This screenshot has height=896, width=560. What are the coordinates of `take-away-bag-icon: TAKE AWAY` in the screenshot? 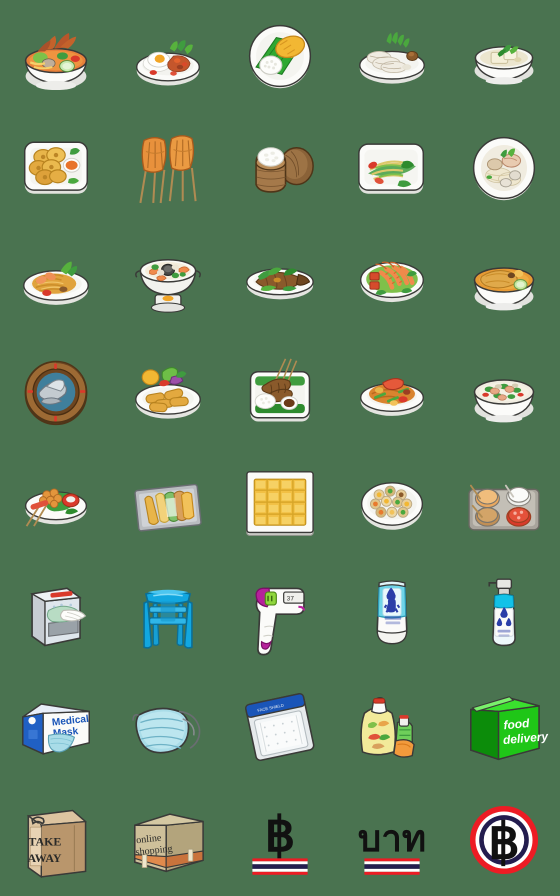 It's located at (57, 844).